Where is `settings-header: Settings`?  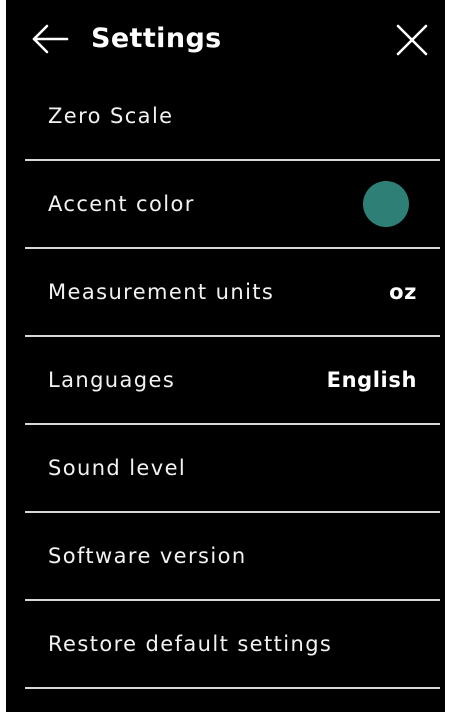 settings-header: Settings is located at coordinates (225, 39).